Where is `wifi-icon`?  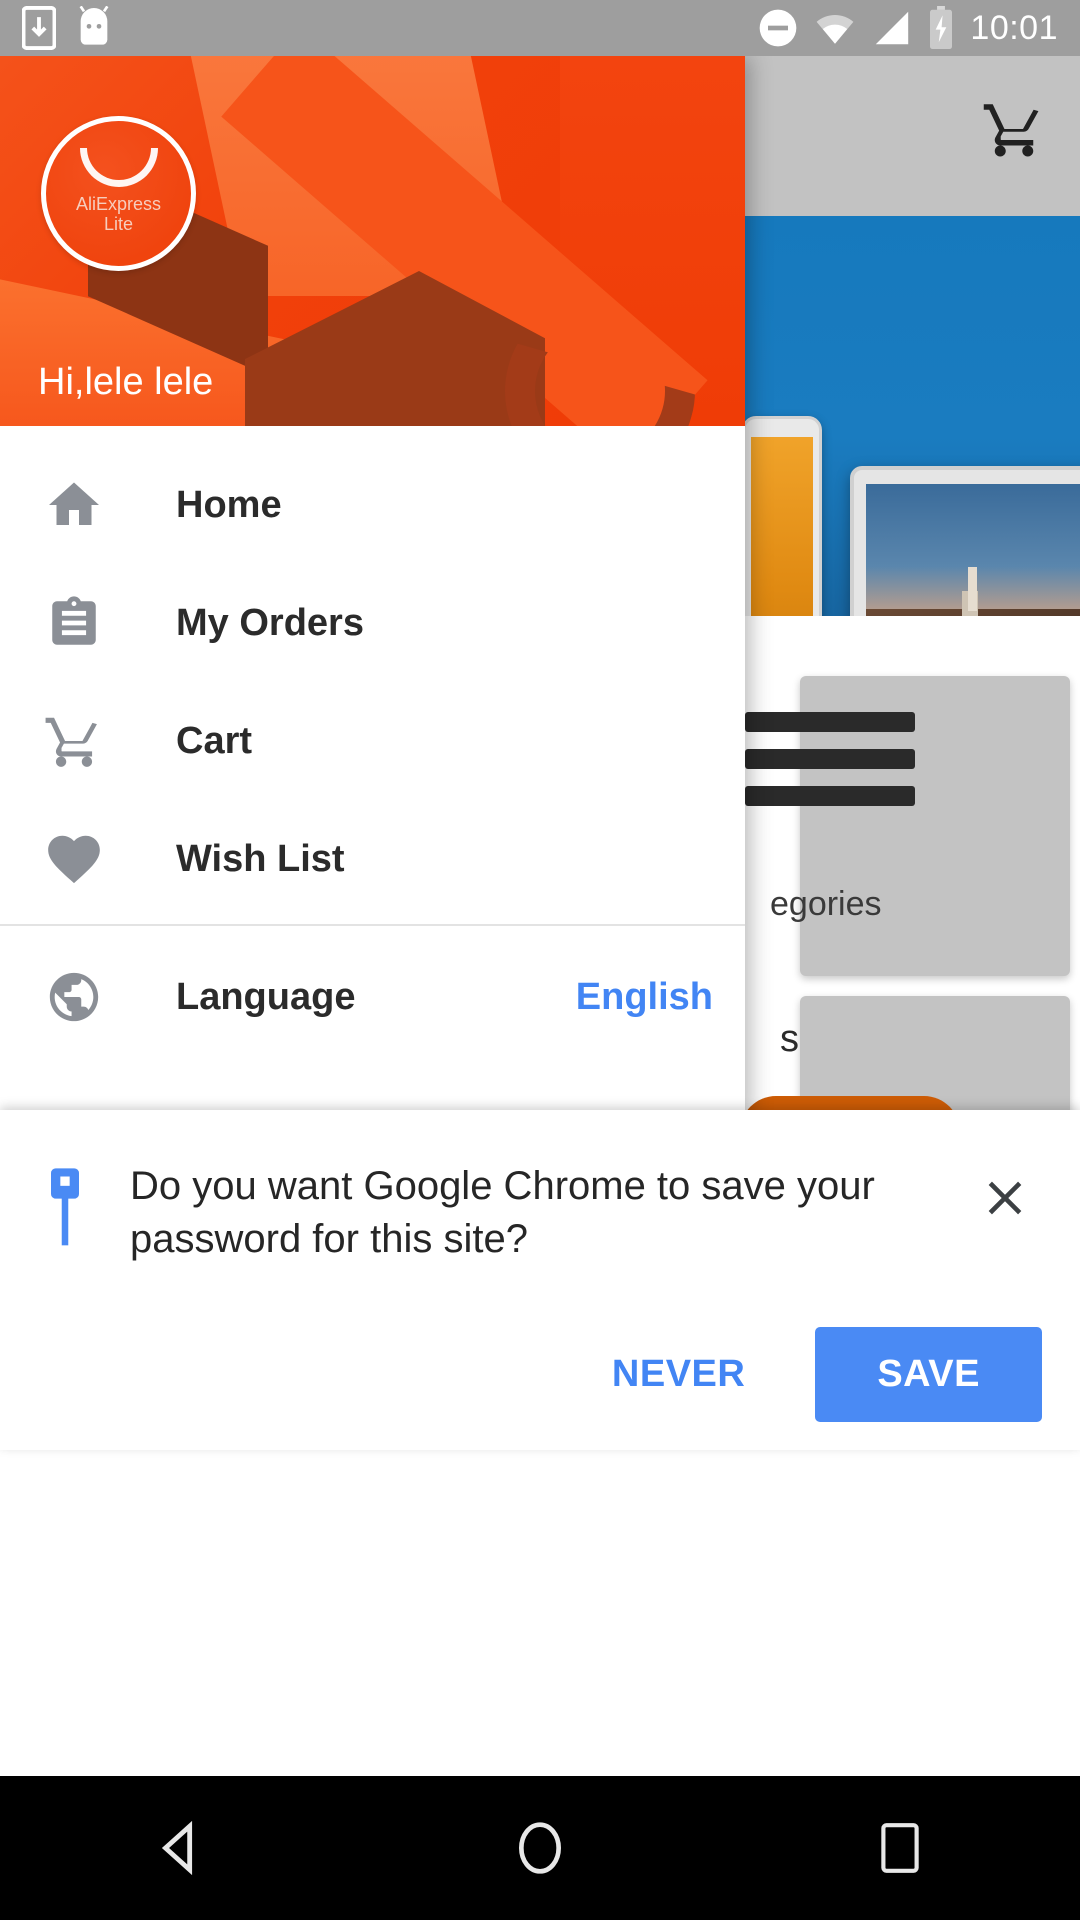 wifi-icon is located at coordinates (835, 28).